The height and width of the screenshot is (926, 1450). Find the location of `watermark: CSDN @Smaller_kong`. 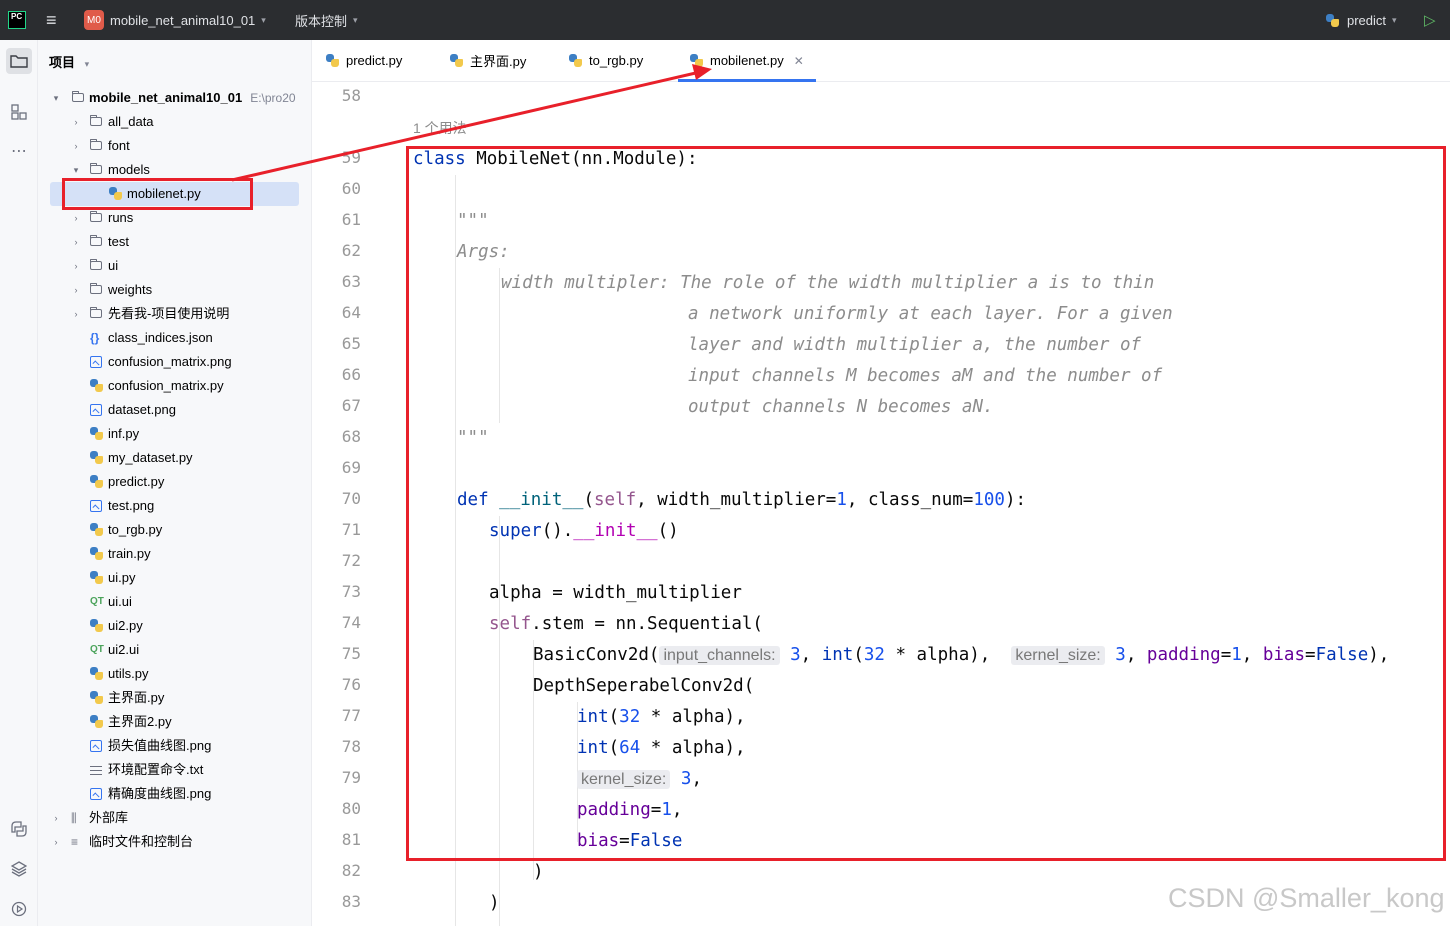

watermark: CSDN @Smaller_kong is located at coordinates (1306, 898).